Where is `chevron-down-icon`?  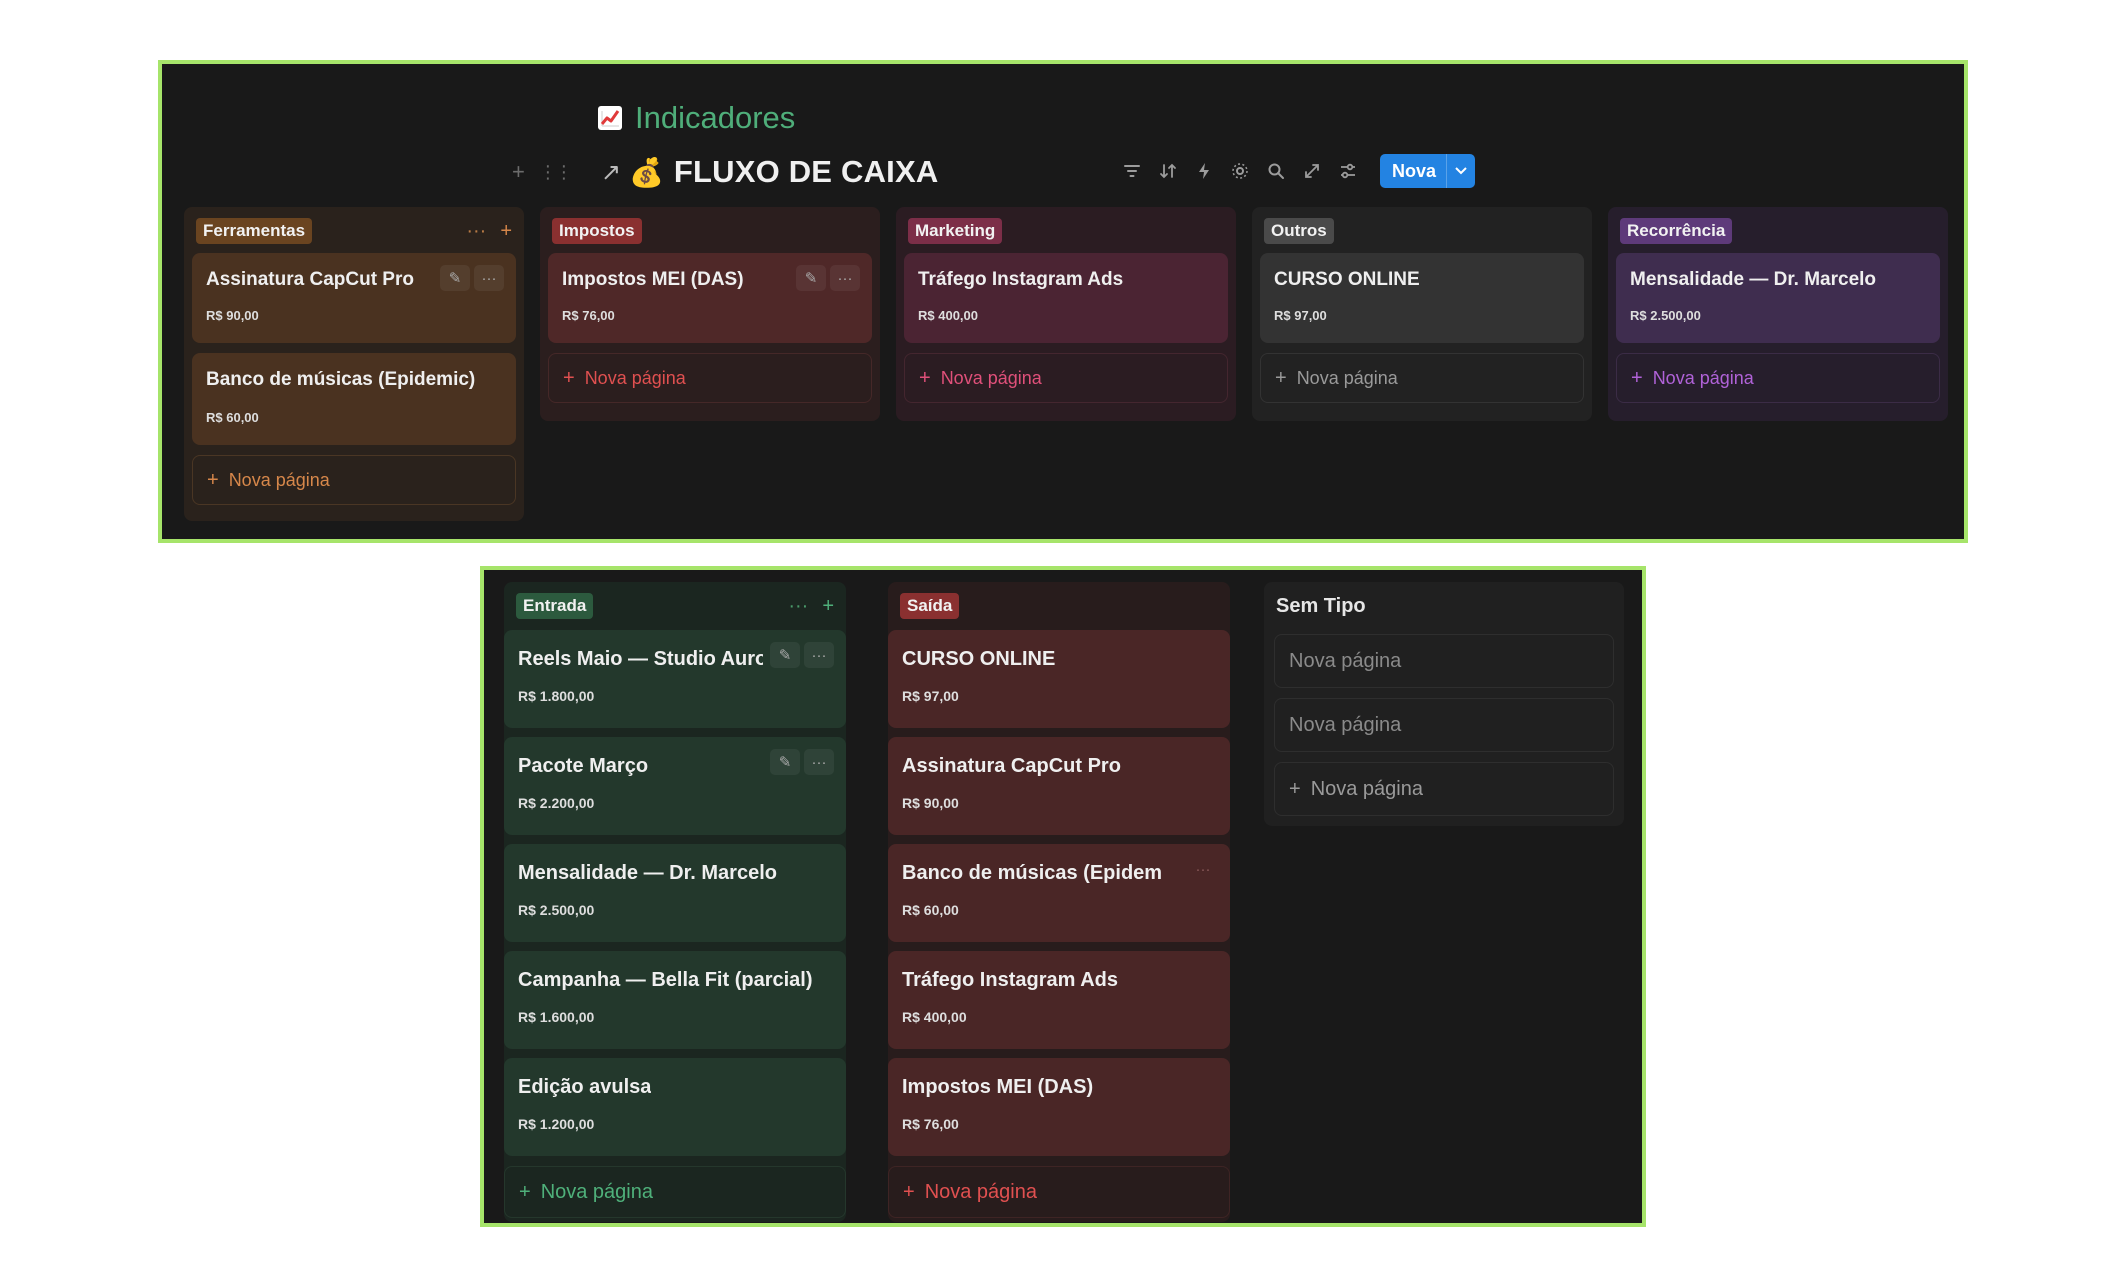
chevron-down-icon is located at coordinates (1460, 171).